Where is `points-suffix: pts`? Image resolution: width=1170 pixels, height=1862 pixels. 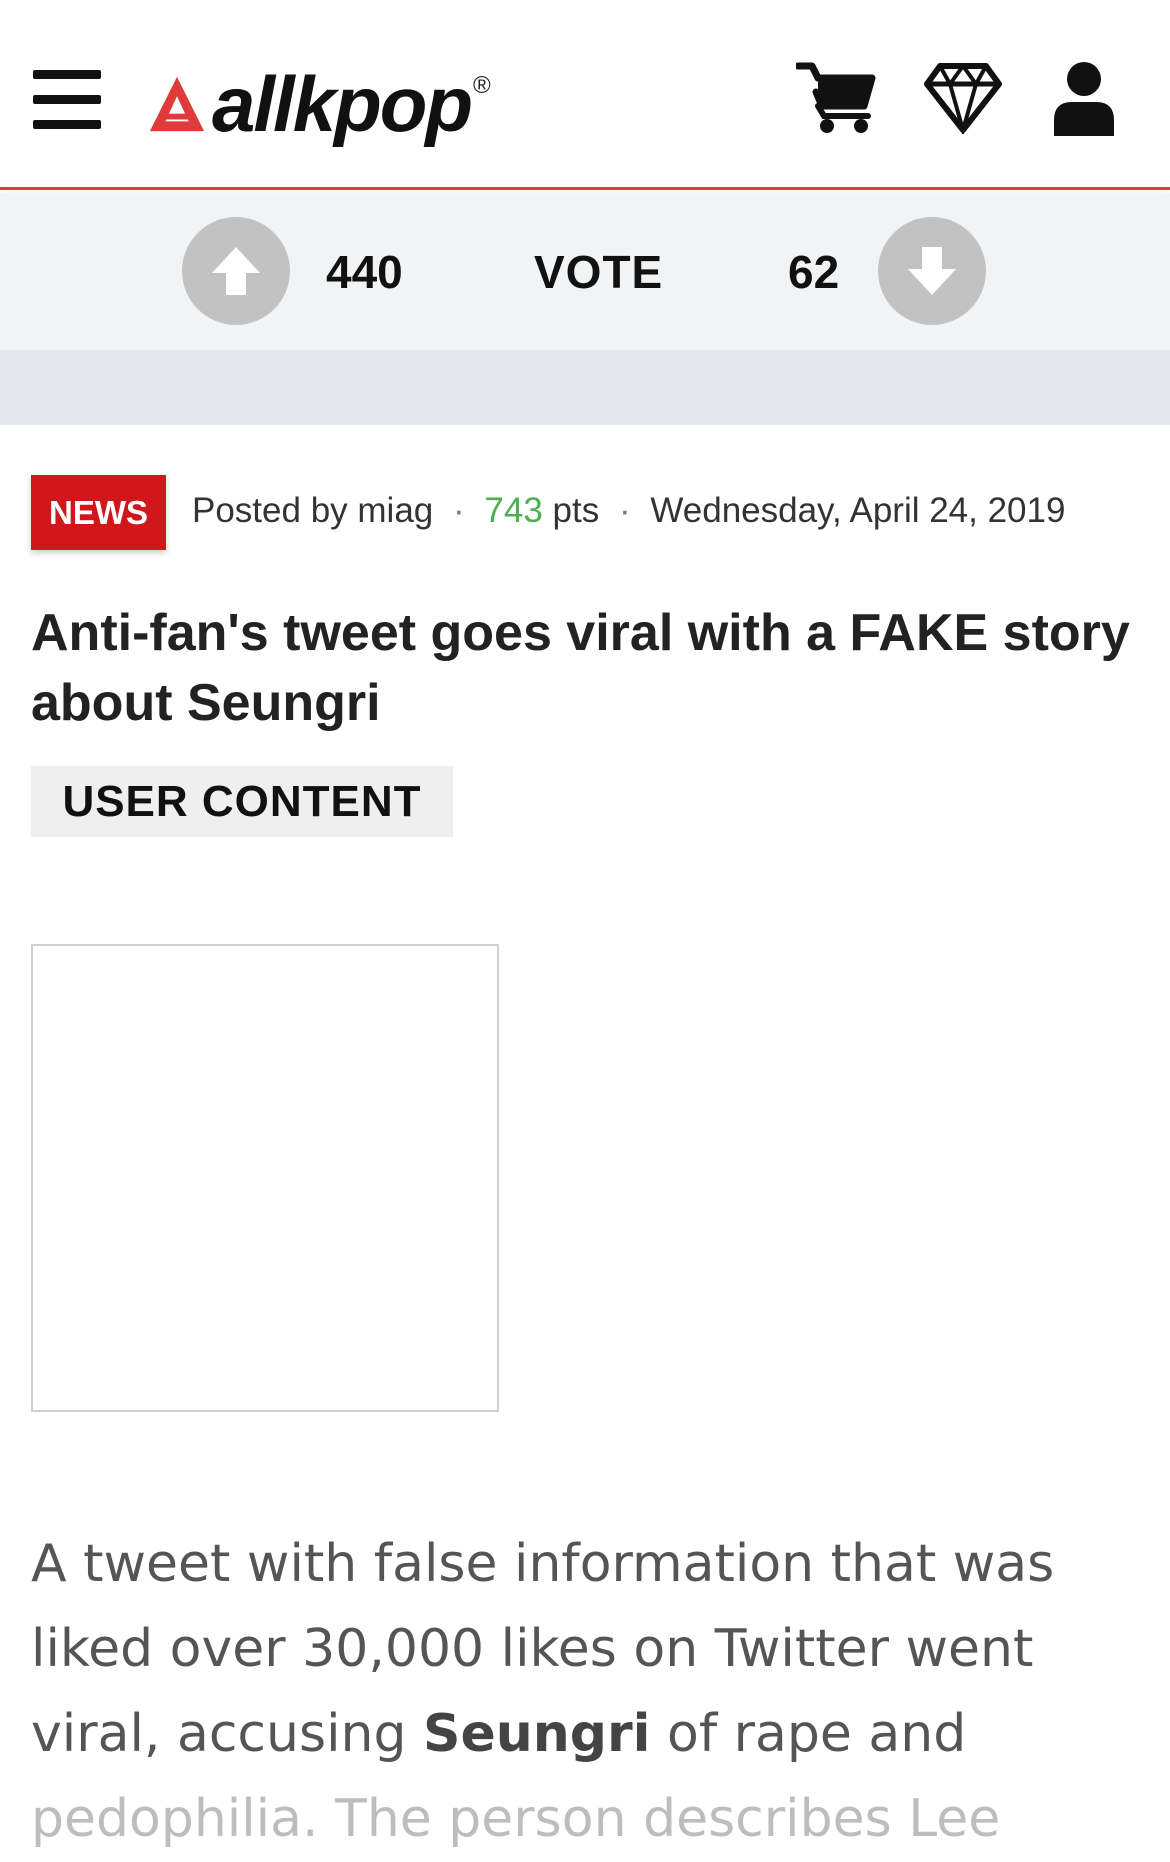 points-suffix: pts is located at coordinates (576, 510).